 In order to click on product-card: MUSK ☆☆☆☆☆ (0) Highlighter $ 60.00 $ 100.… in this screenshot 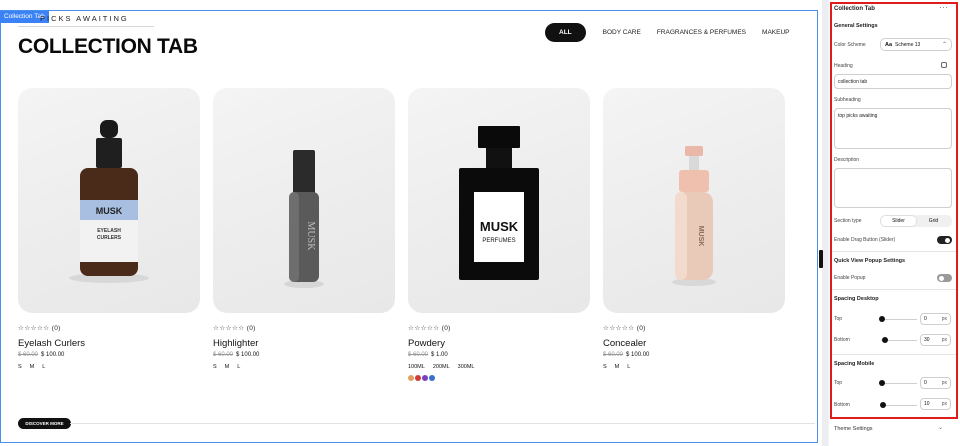, I will do `click(304, 229)`.